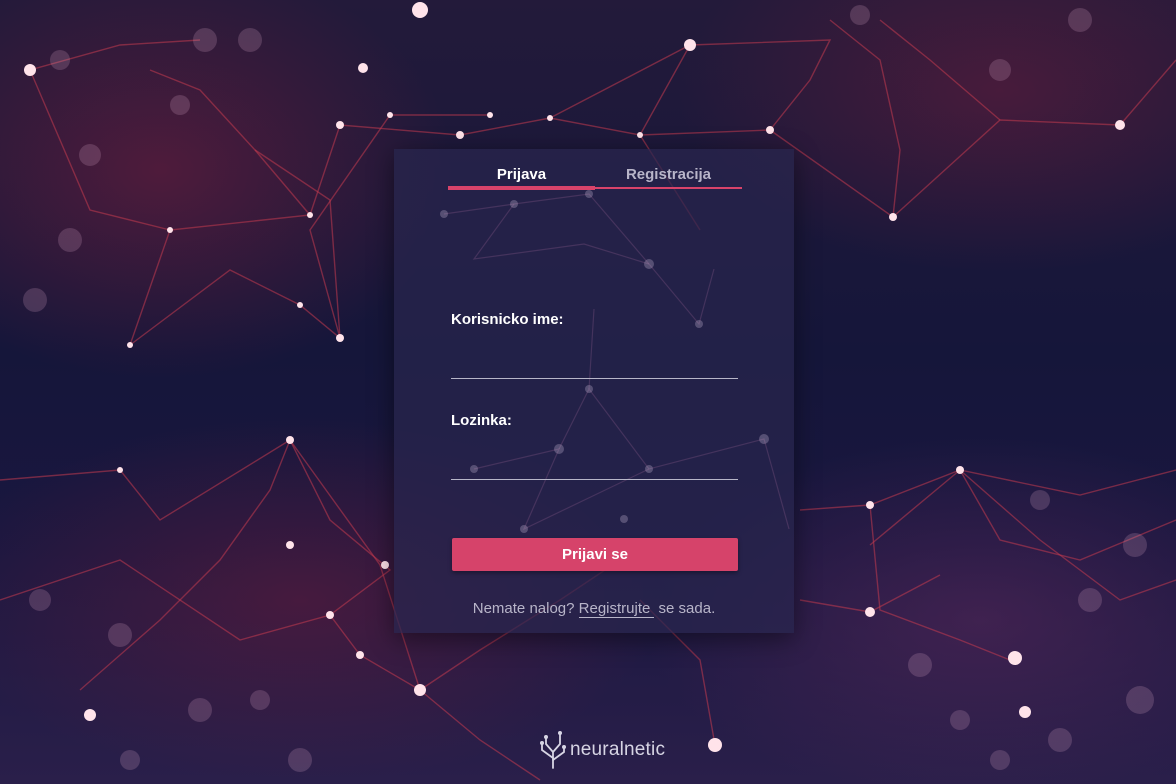 The height and width of the screenshot is (784, 1176). I want to click on username-label: Korisnicko ime:, so click(507, 319).